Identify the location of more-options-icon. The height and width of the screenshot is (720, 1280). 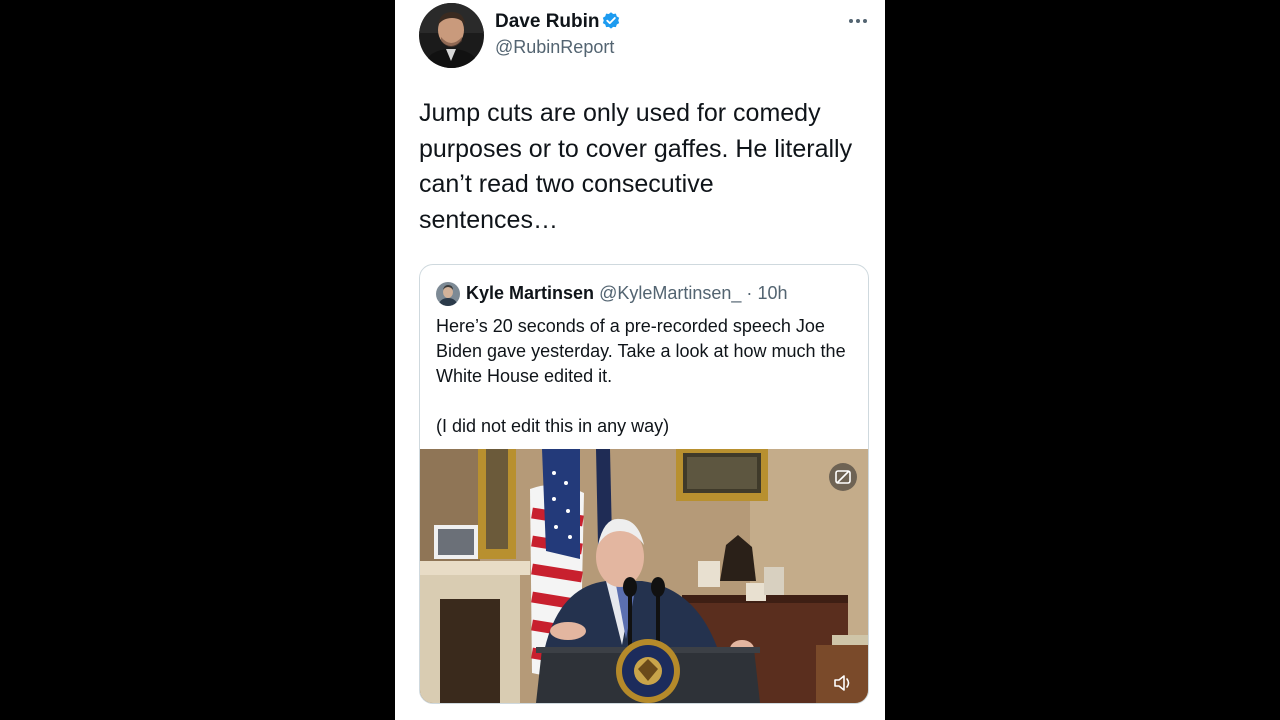
(858, 21).